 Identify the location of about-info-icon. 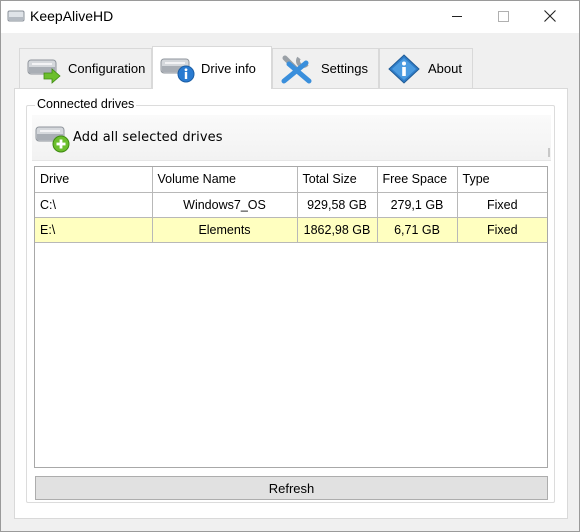
(404, 68).